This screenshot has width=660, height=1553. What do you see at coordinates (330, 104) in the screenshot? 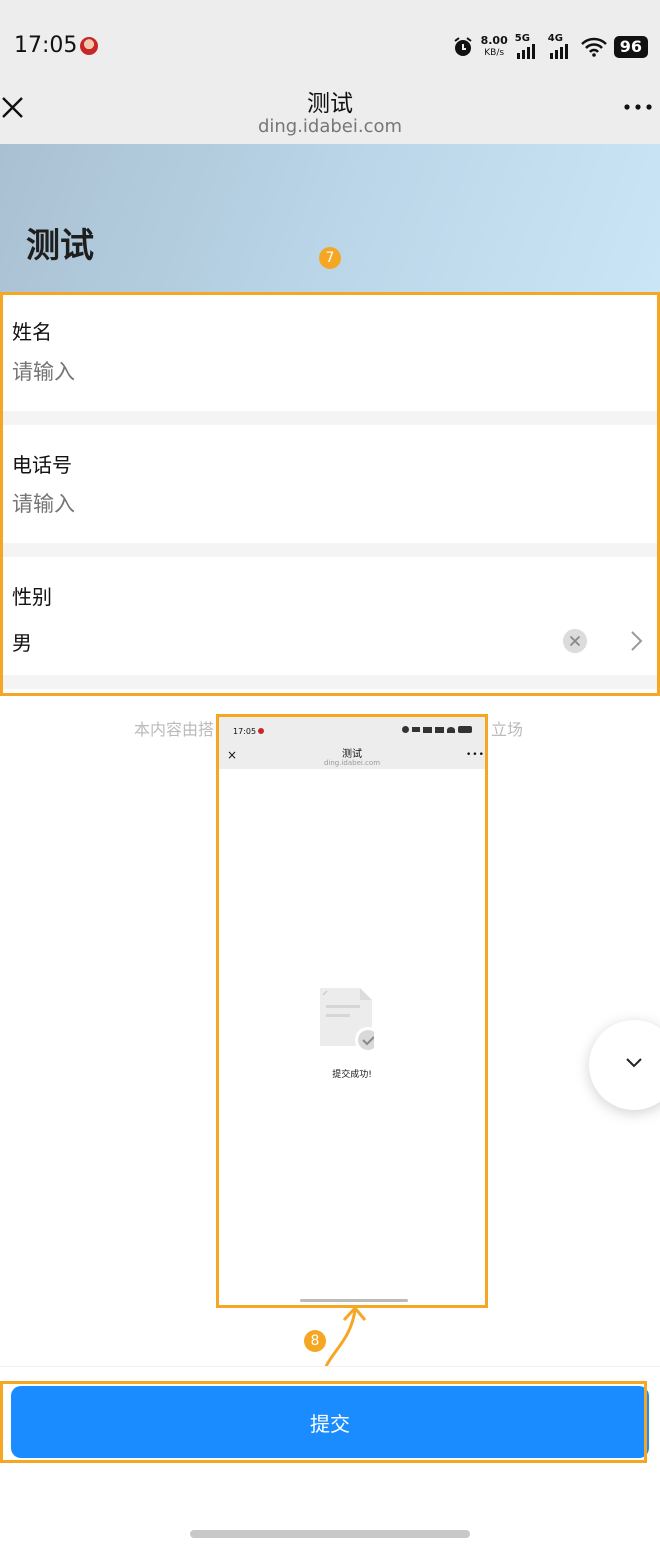
I see `page-title: 测试` at bounding box center [330, 104].